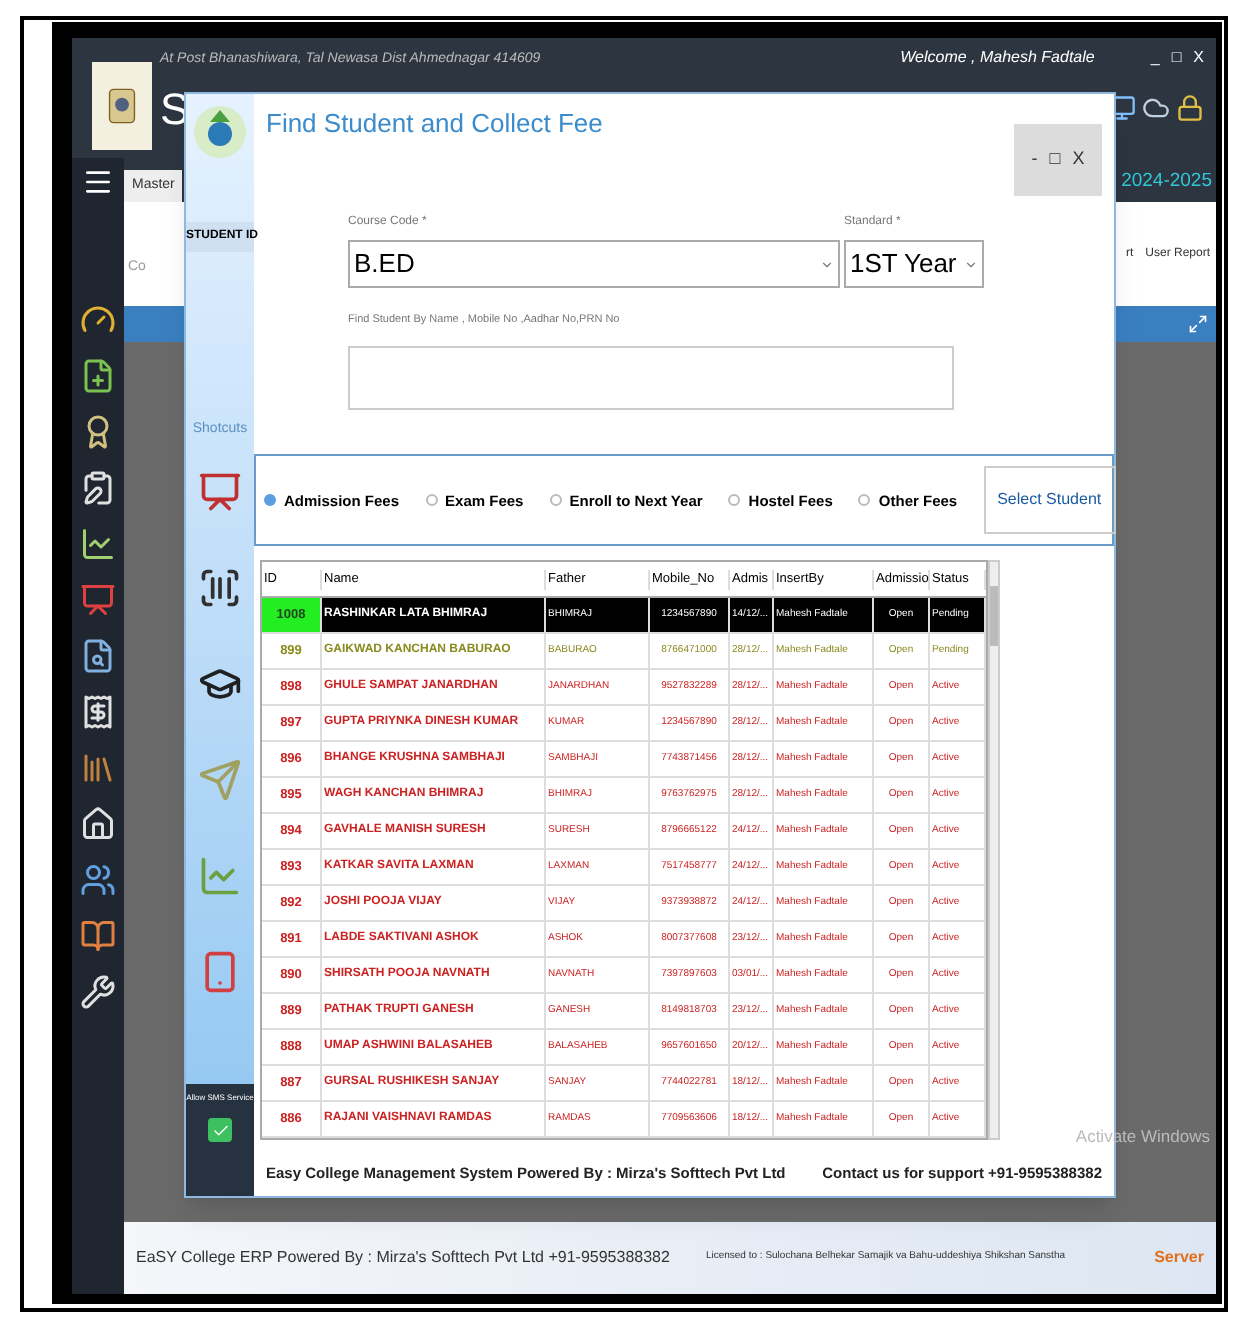 This screenshot has height=1326, width=1244. What do you see at coordinates (98, 992) in the screenshot?
I see `tools-icon` at bounding box center [98, 992].